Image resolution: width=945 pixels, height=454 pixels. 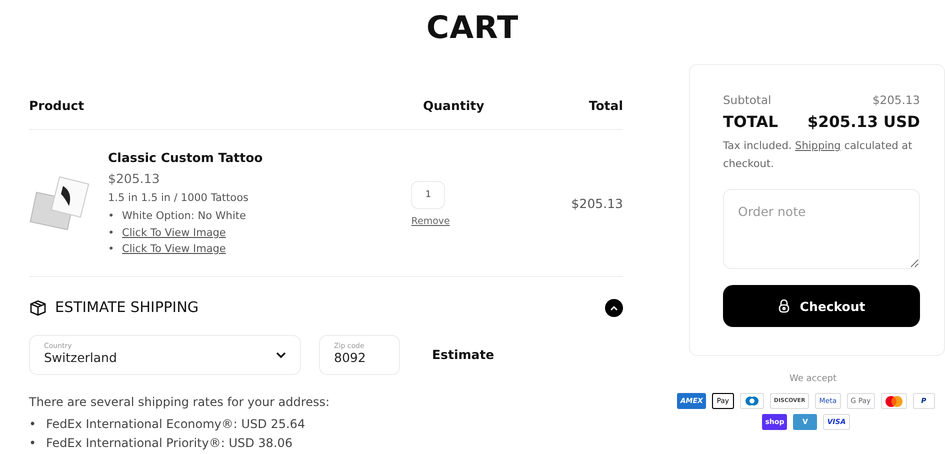 What do you see at coordinates (463, 354) in the screenshot?
I see `estimate-button: Estimate` at bounding box center [463, 354].